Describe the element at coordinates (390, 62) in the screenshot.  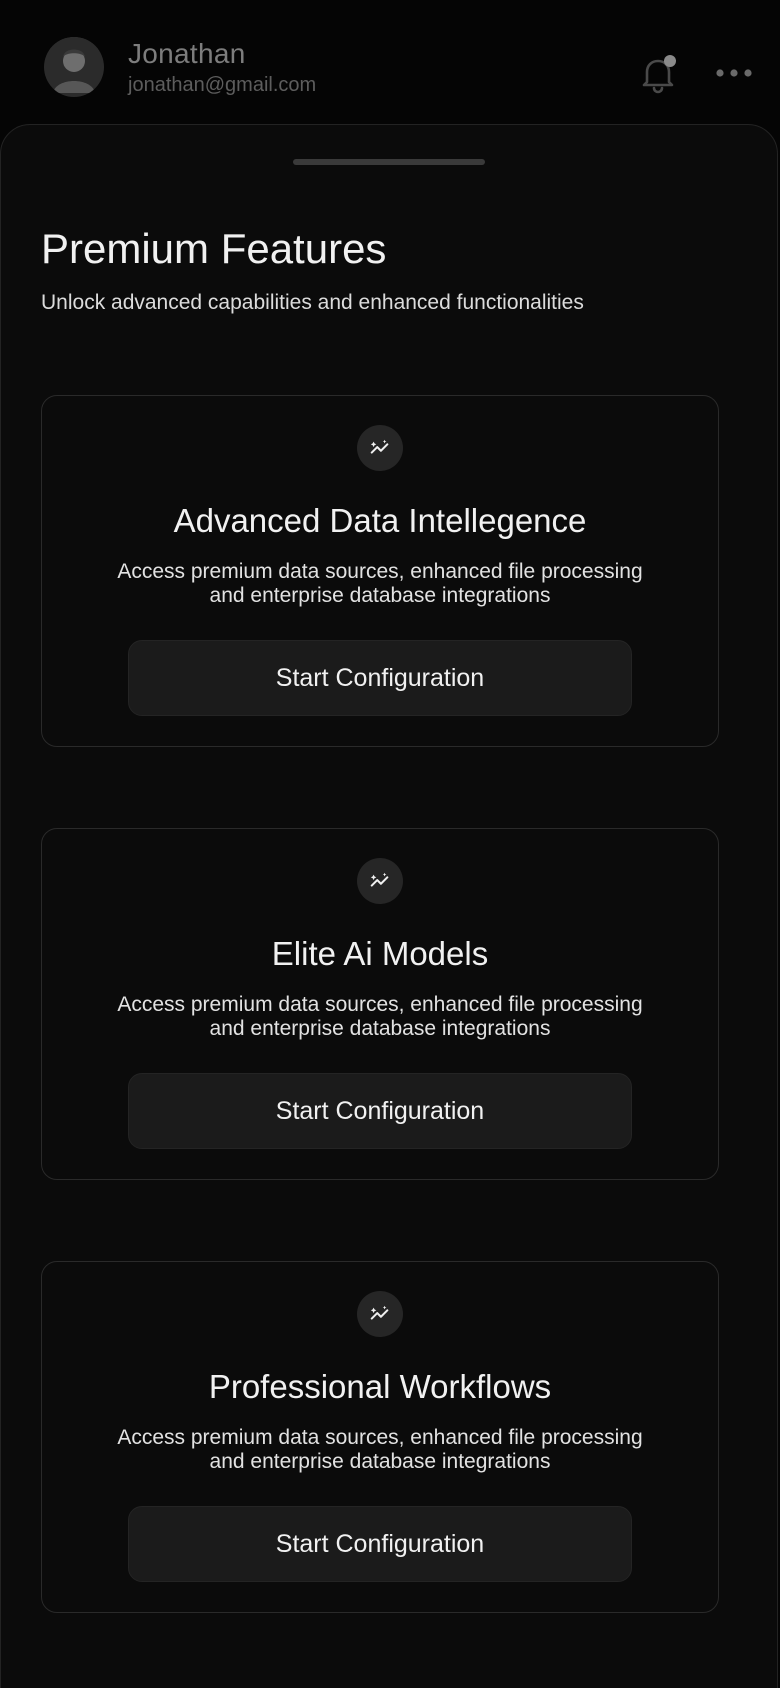
I see `profile-header: Jonathan jonathan@gmail.com` at that location.